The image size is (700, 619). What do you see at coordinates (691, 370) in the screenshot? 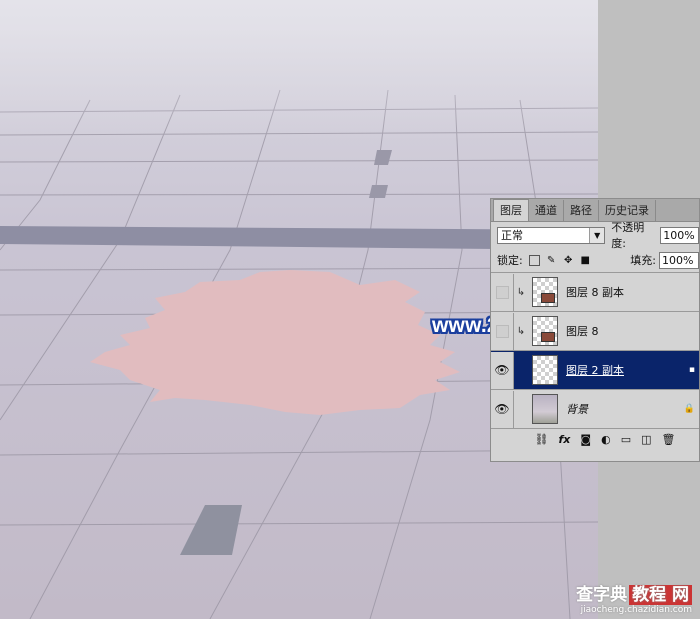
I see `layer-options-icon: ▪` at bounding box center [691, 370].